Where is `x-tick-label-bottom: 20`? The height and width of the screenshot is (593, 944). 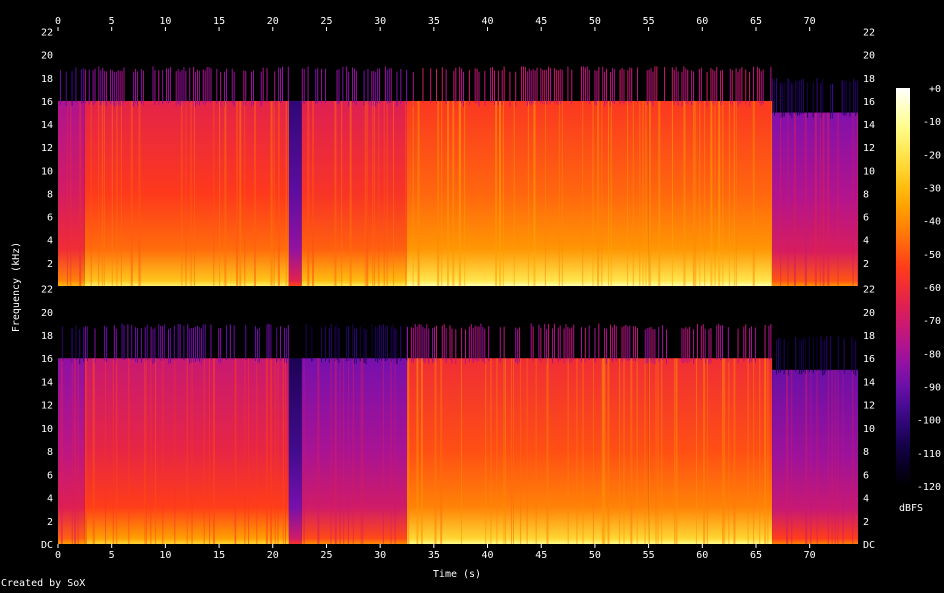 x-tick-label-bottom: 20 is located at coordinates (273, 555).